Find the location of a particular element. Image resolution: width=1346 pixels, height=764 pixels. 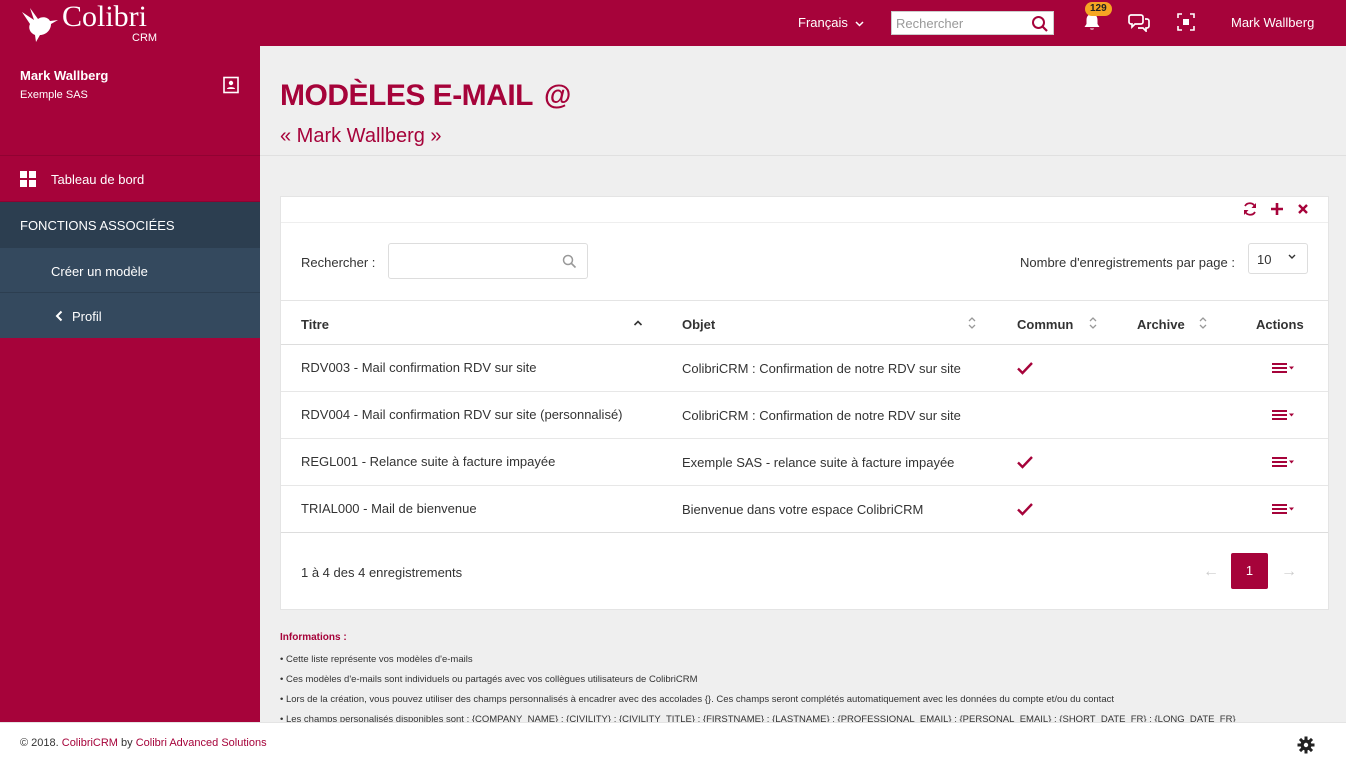

table-info: 1 à 4 des 4 enregistrements is located at coordinates (382, 572).